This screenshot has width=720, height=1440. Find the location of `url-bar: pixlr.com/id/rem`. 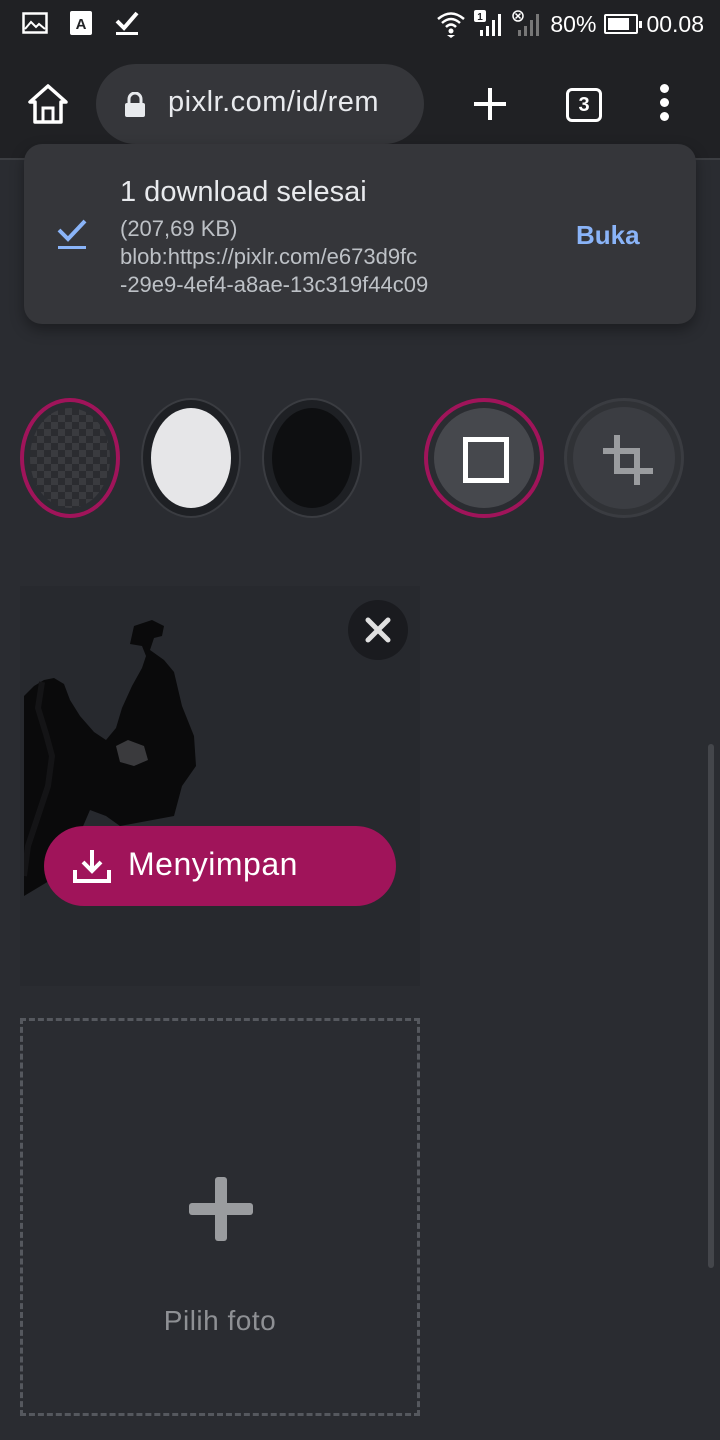

url-bar: pixlr.com/id/rem is located at coordinates (260, 104).